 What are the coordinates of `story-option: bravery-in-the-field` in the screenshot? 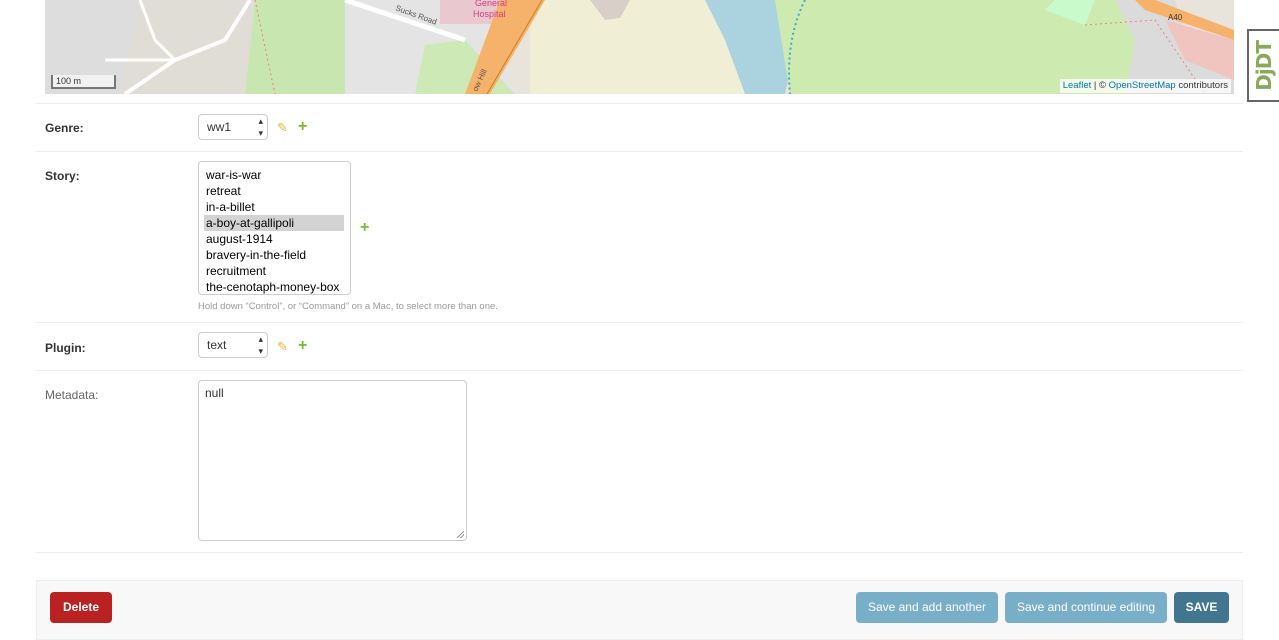 It's located at (274, 255).